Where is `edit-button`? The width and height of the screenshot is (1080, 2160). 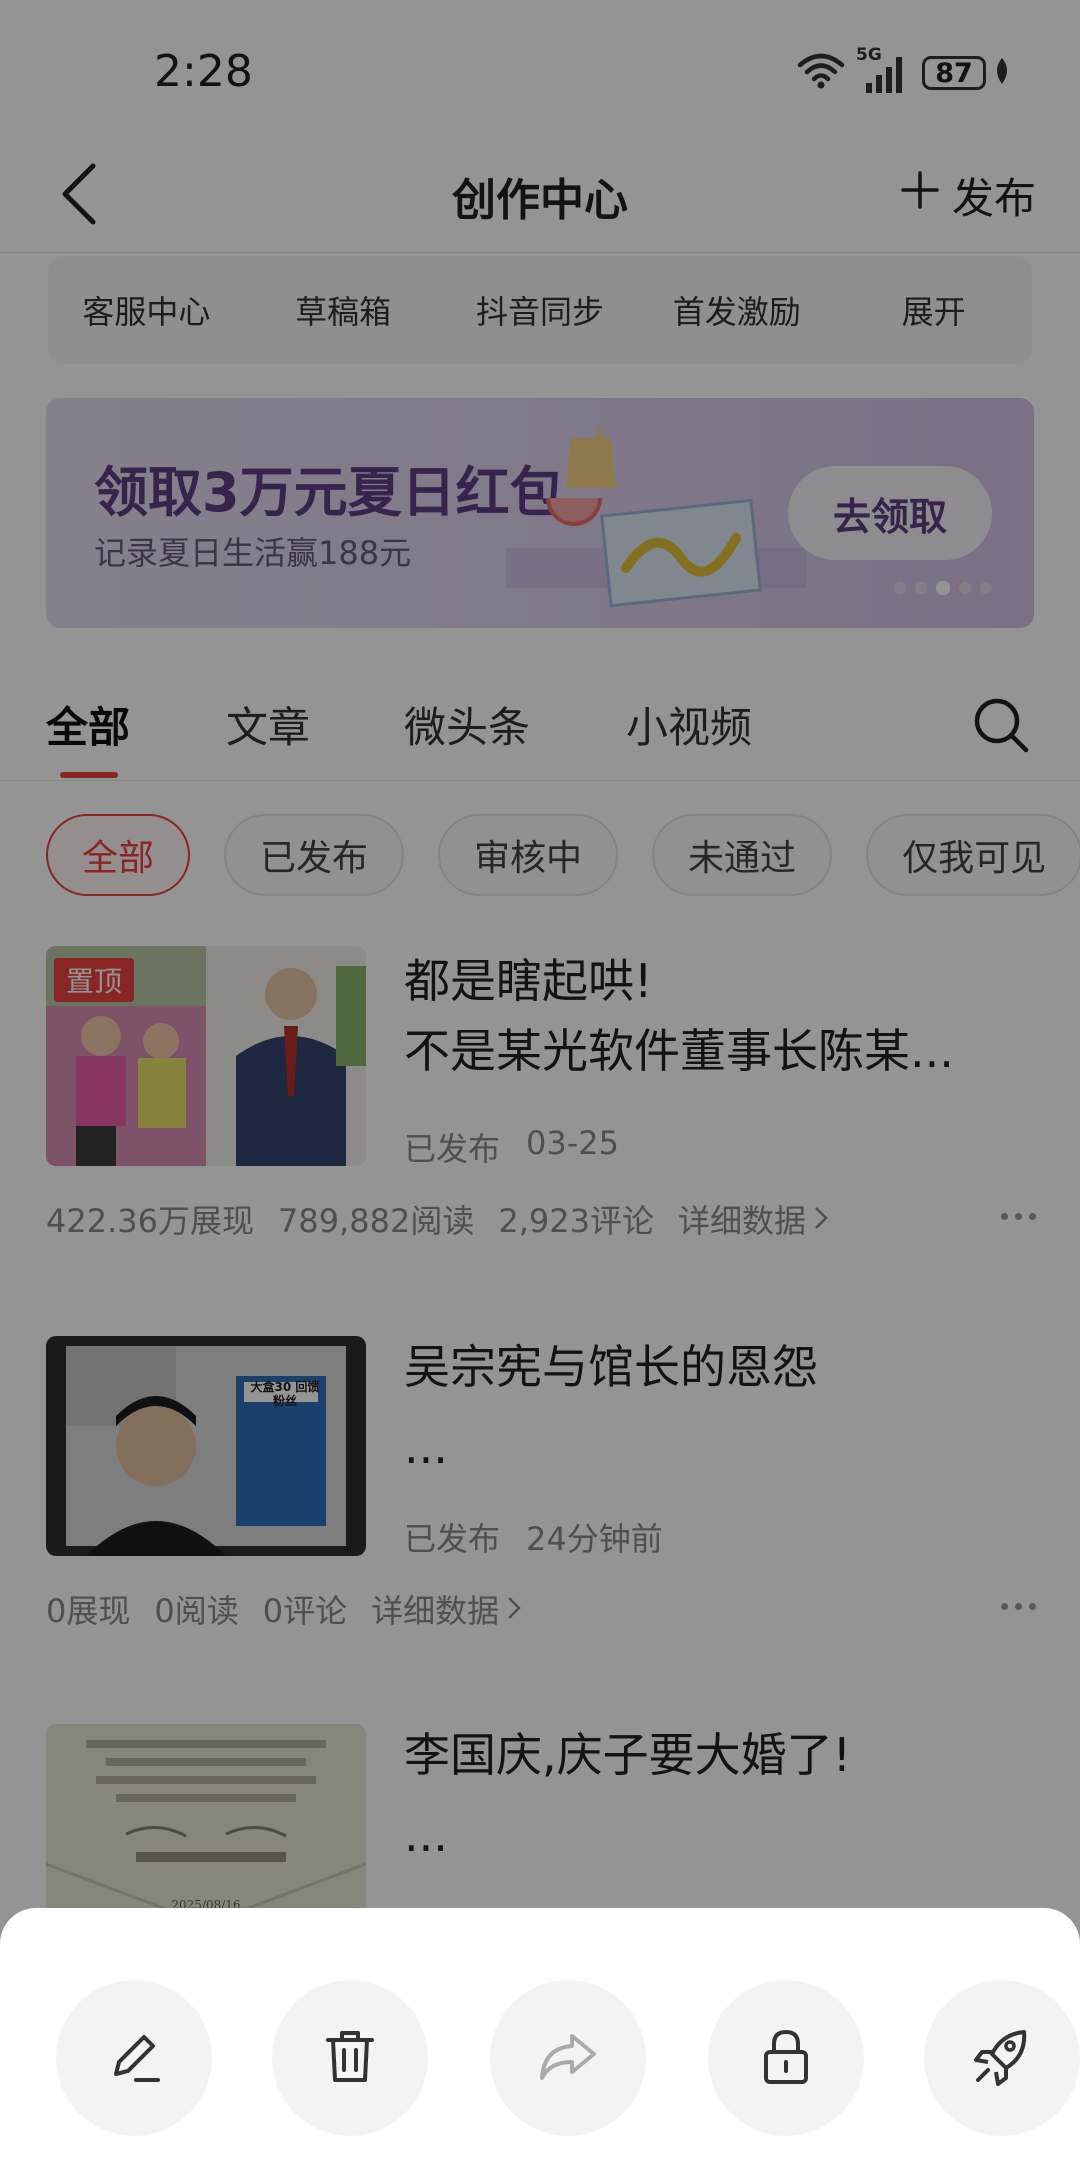
edit-button is located at coordinates (134, 2058).